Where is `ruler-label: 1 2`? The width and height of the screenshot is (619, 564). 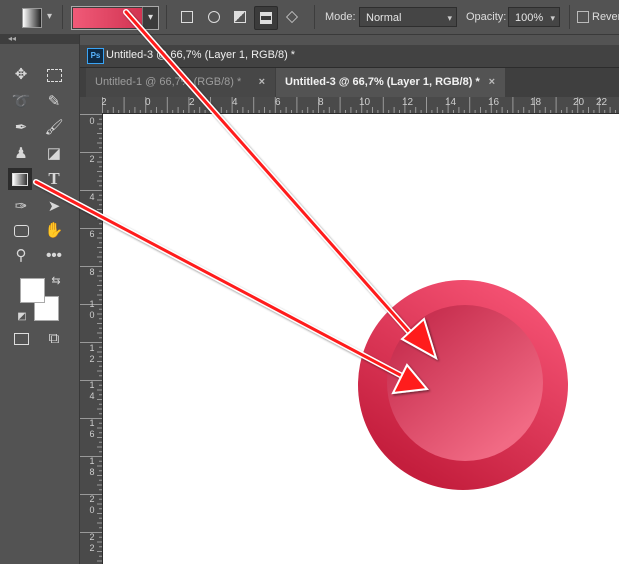
ruler-label: 1 2 is located at coordinates (92, 353).